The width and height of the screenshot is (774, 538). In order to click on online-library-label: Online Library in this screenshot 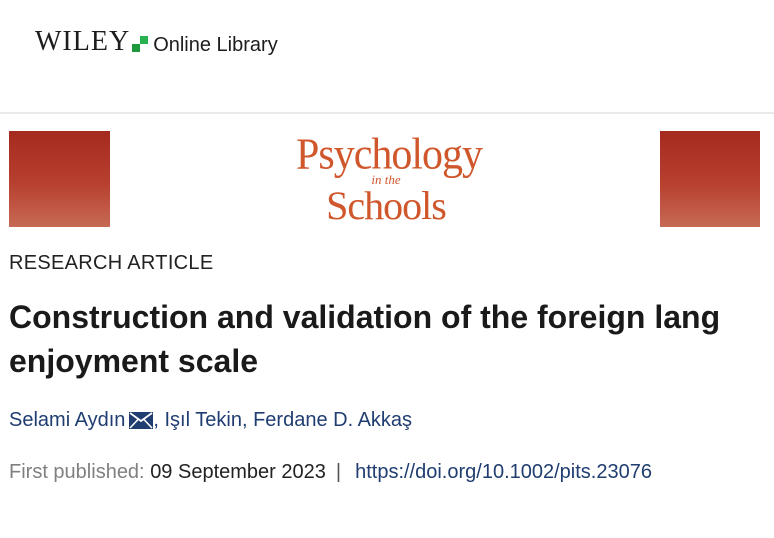, I will do `click(215, 44)`.